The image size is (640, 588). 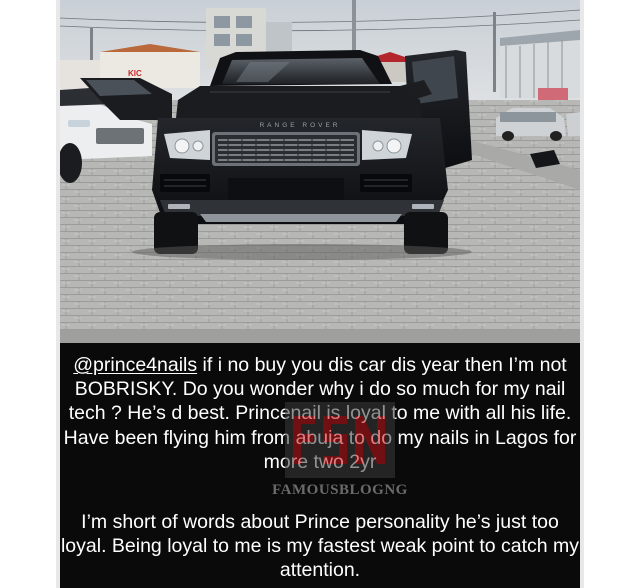 I want to click on mention-link: @prince4nails, so click(x=135, y=365).